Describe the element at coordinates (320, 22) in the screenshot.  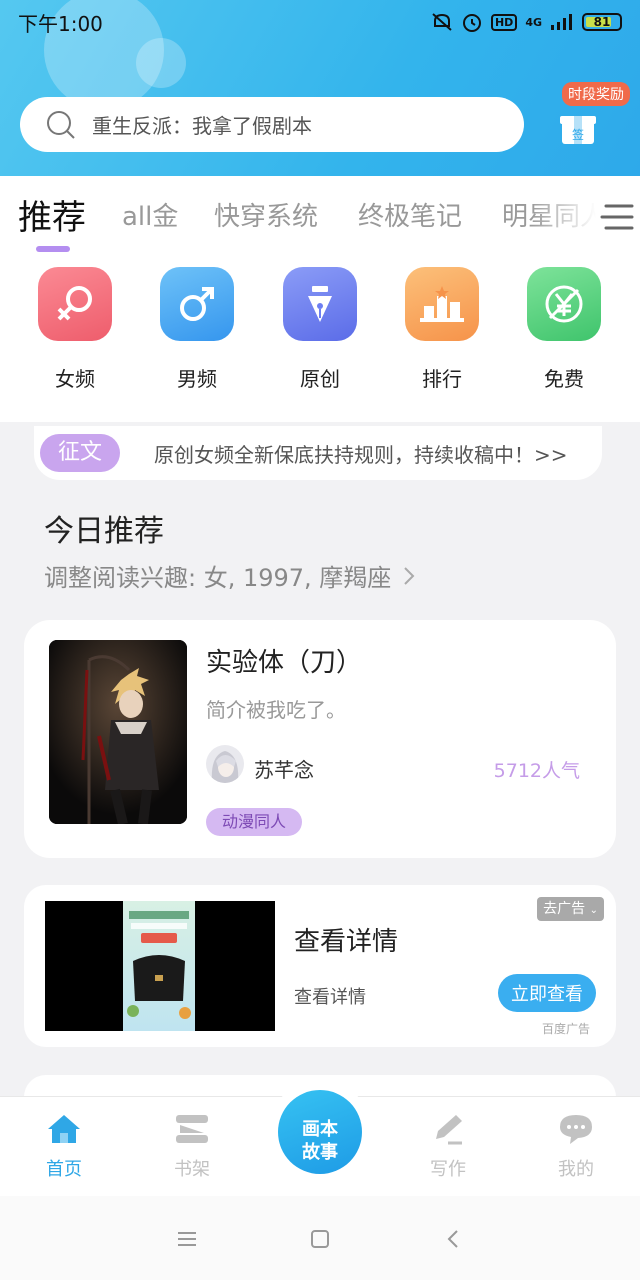
I see `status-bar: 下午1:00 HD 4G 81` at that location.